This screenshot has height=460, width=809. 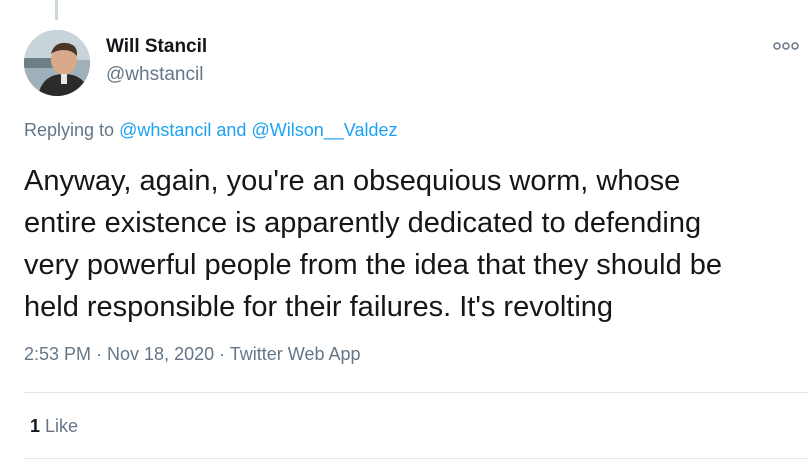 What do you see at coordinates (62, 426) in the screenshot?
I see `like-label: Like` at bounding box center [62, 426].